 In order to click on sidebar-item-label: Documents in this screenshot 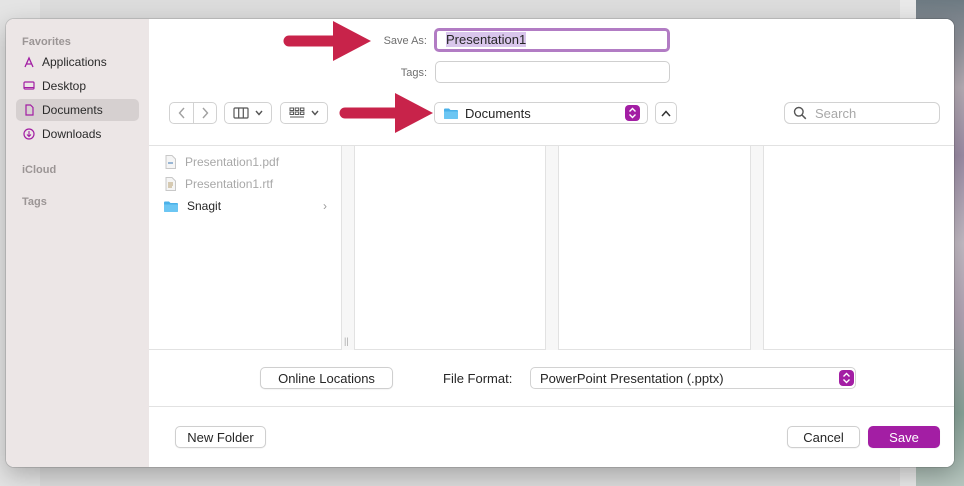, I will do `click(72, 110)`.